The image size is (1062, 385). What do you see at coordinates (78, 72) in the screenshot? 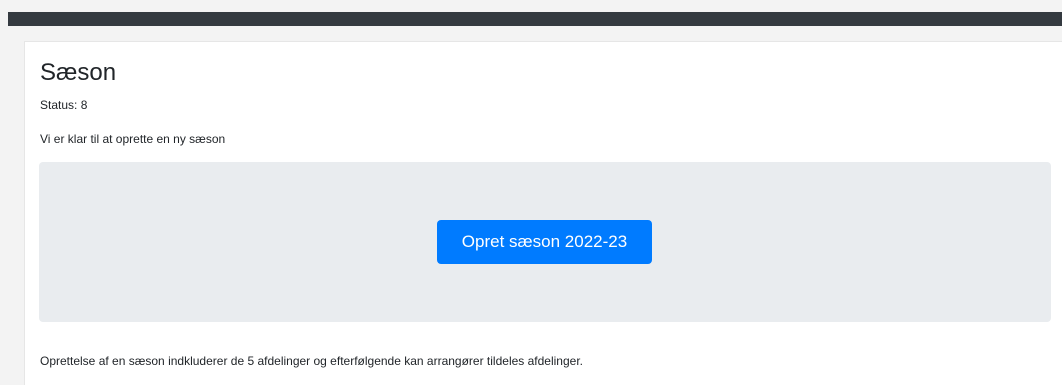
I see `page-title: Sæson` at bounding box center [78, 72].